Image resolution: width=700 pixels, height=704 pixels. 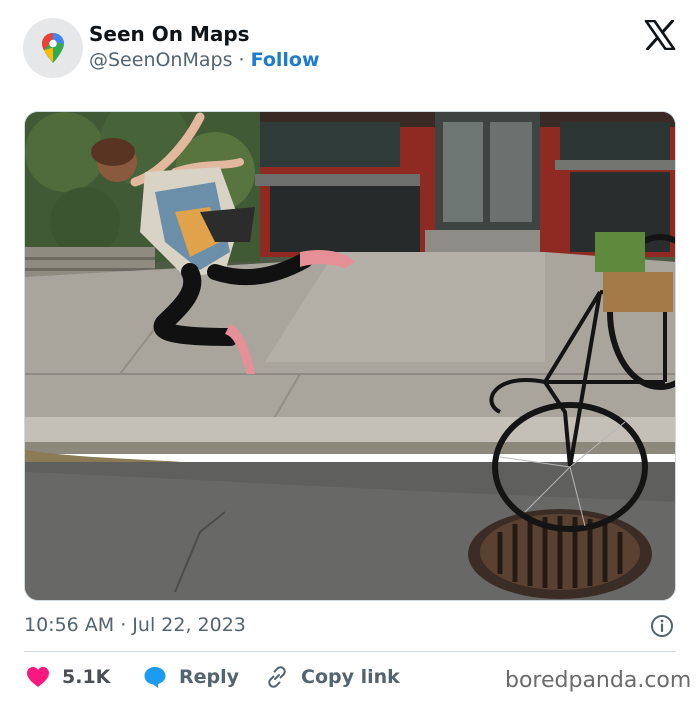 What do you see at coordinates (38, 677) in the screenshot?
I see `heart-icon` at bounding box center [38, 677].